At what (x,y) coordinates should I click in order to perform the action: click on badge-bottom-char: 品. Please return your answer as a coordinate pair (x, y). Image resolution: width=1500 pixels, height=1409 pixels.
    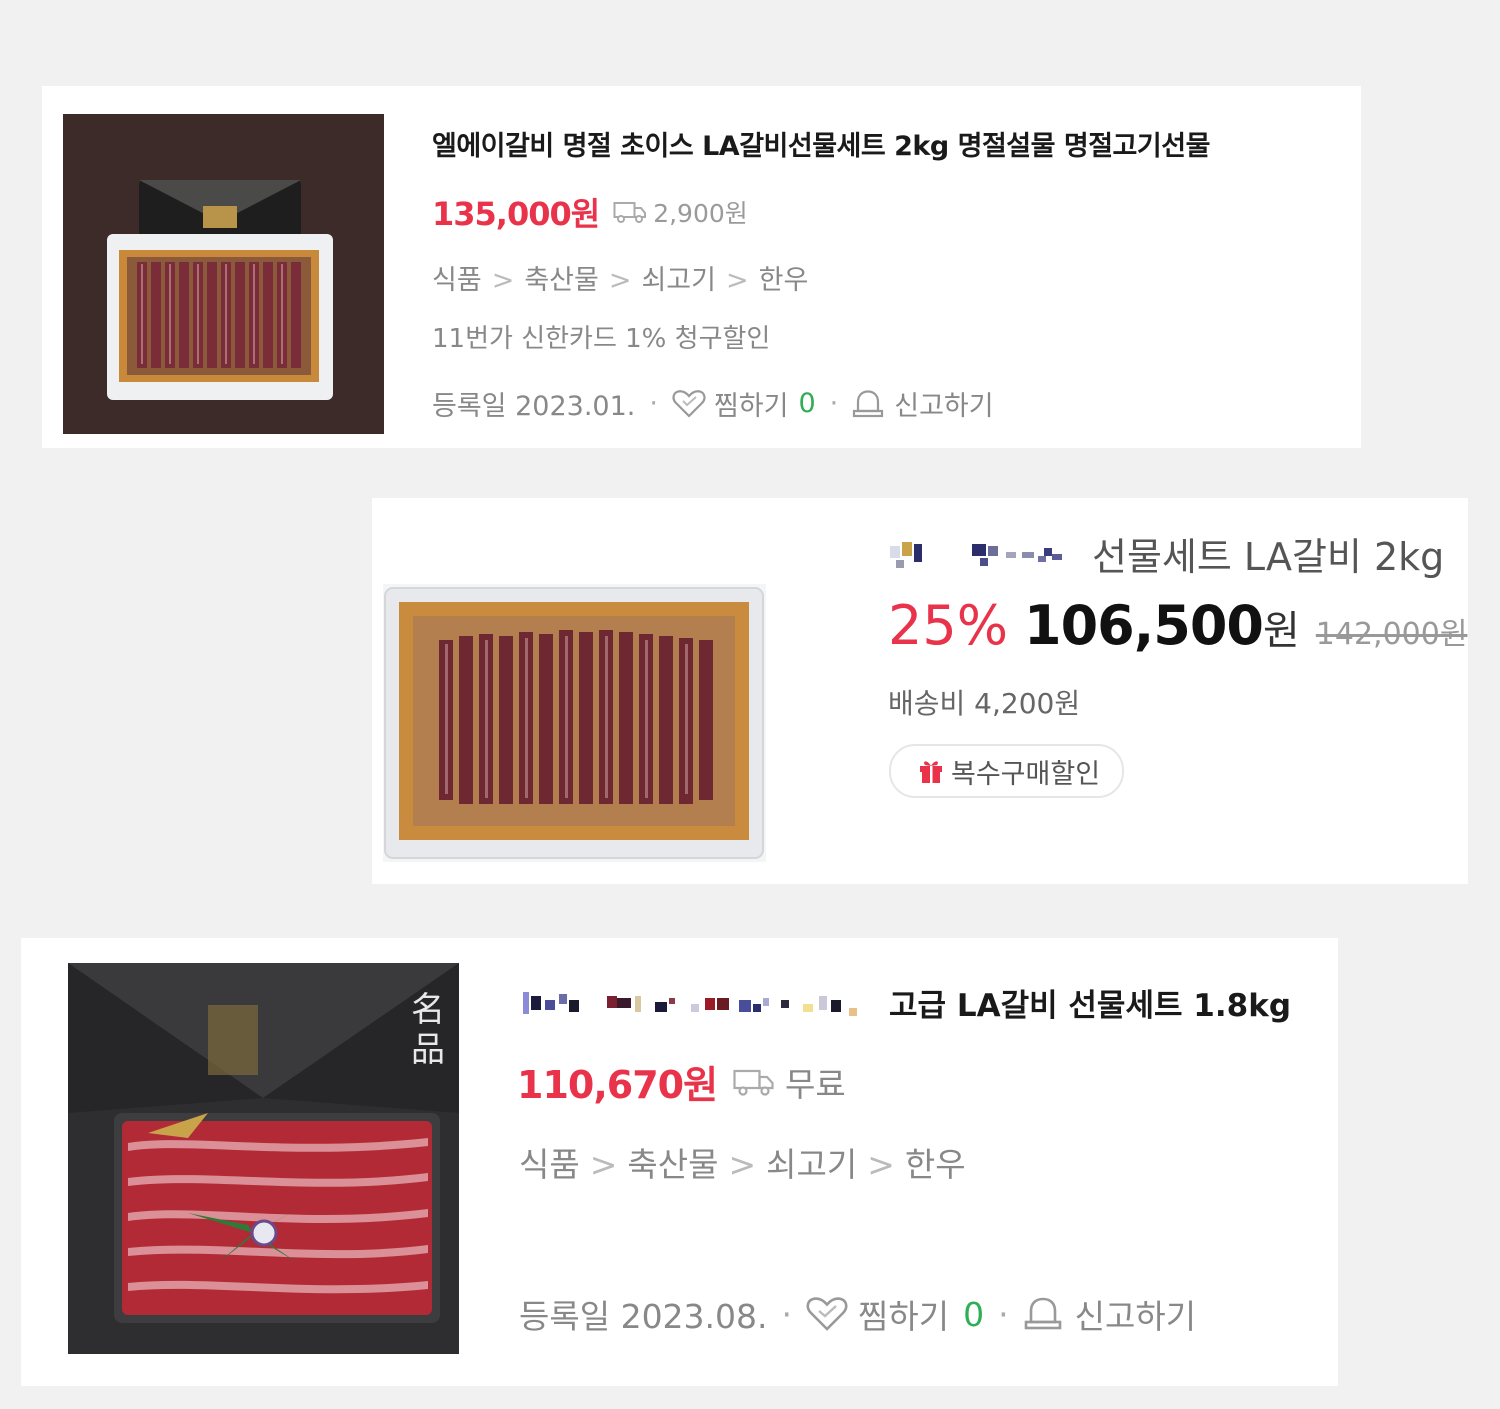
    Looking at the image, I should click on (428, 1050).